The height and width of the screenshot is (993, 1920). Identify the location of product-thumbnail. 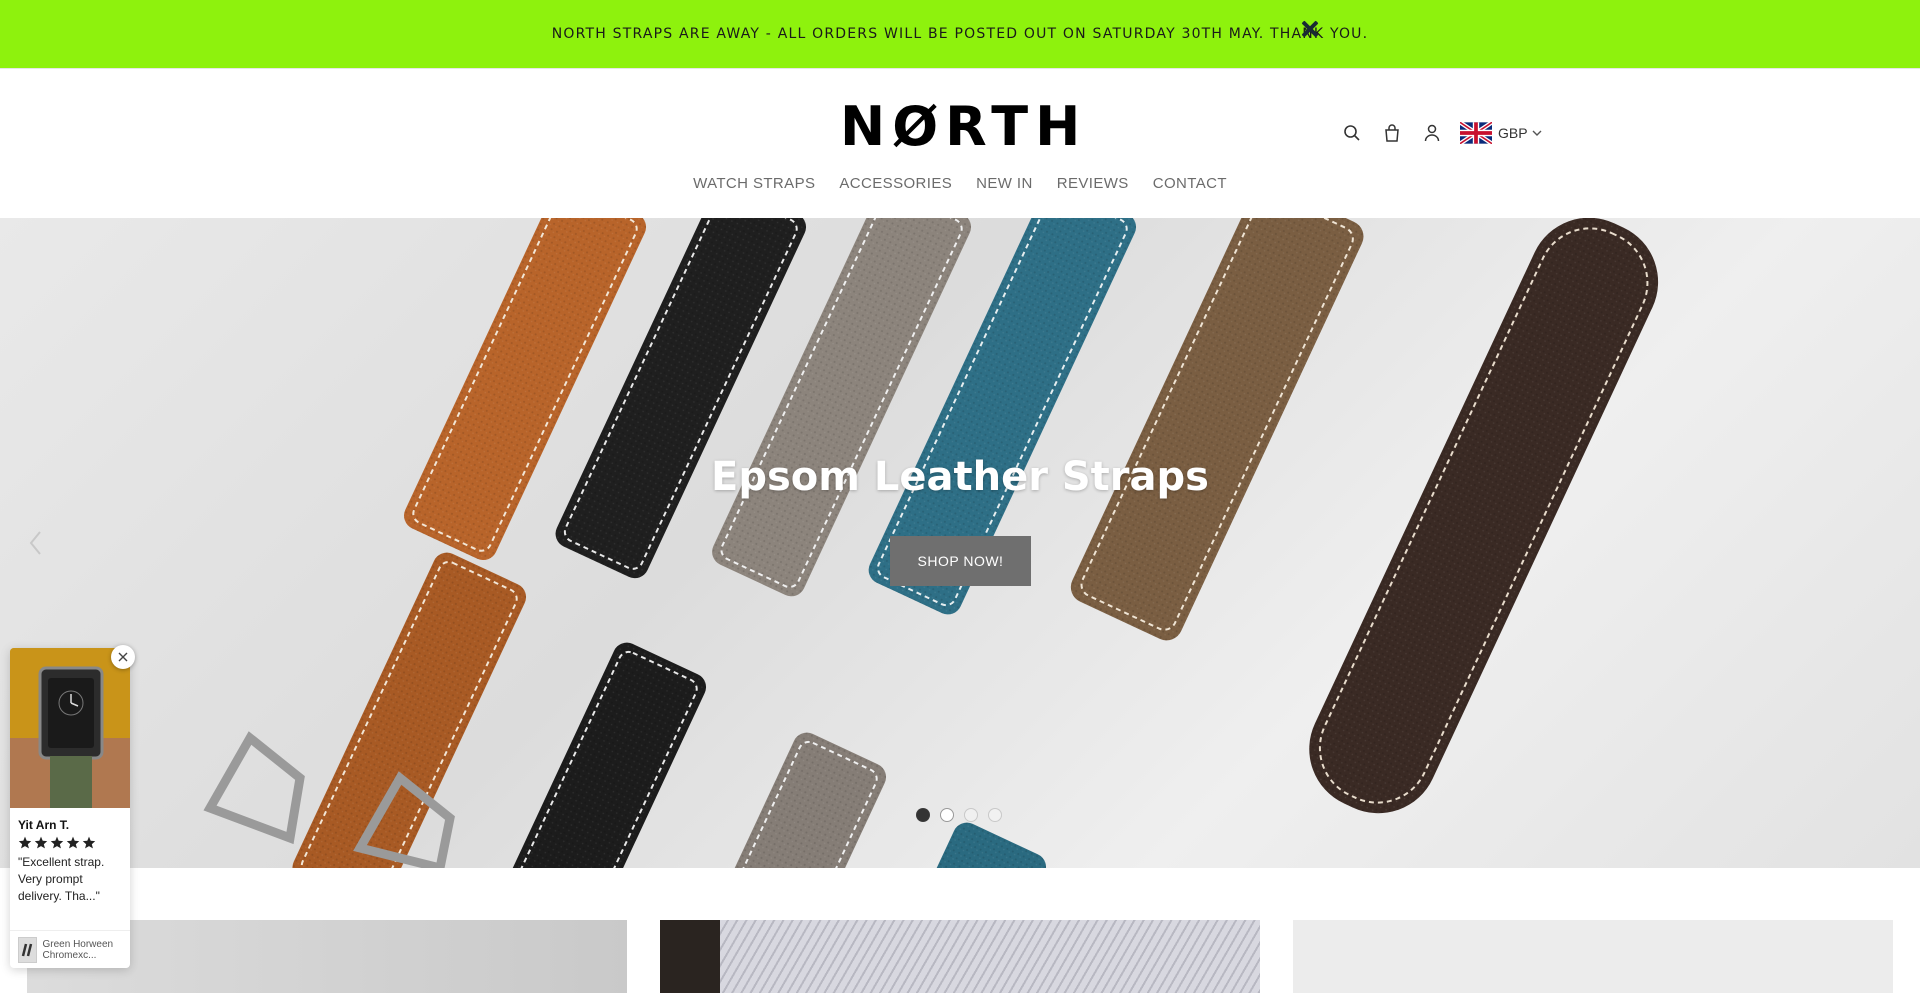
(27, 949).